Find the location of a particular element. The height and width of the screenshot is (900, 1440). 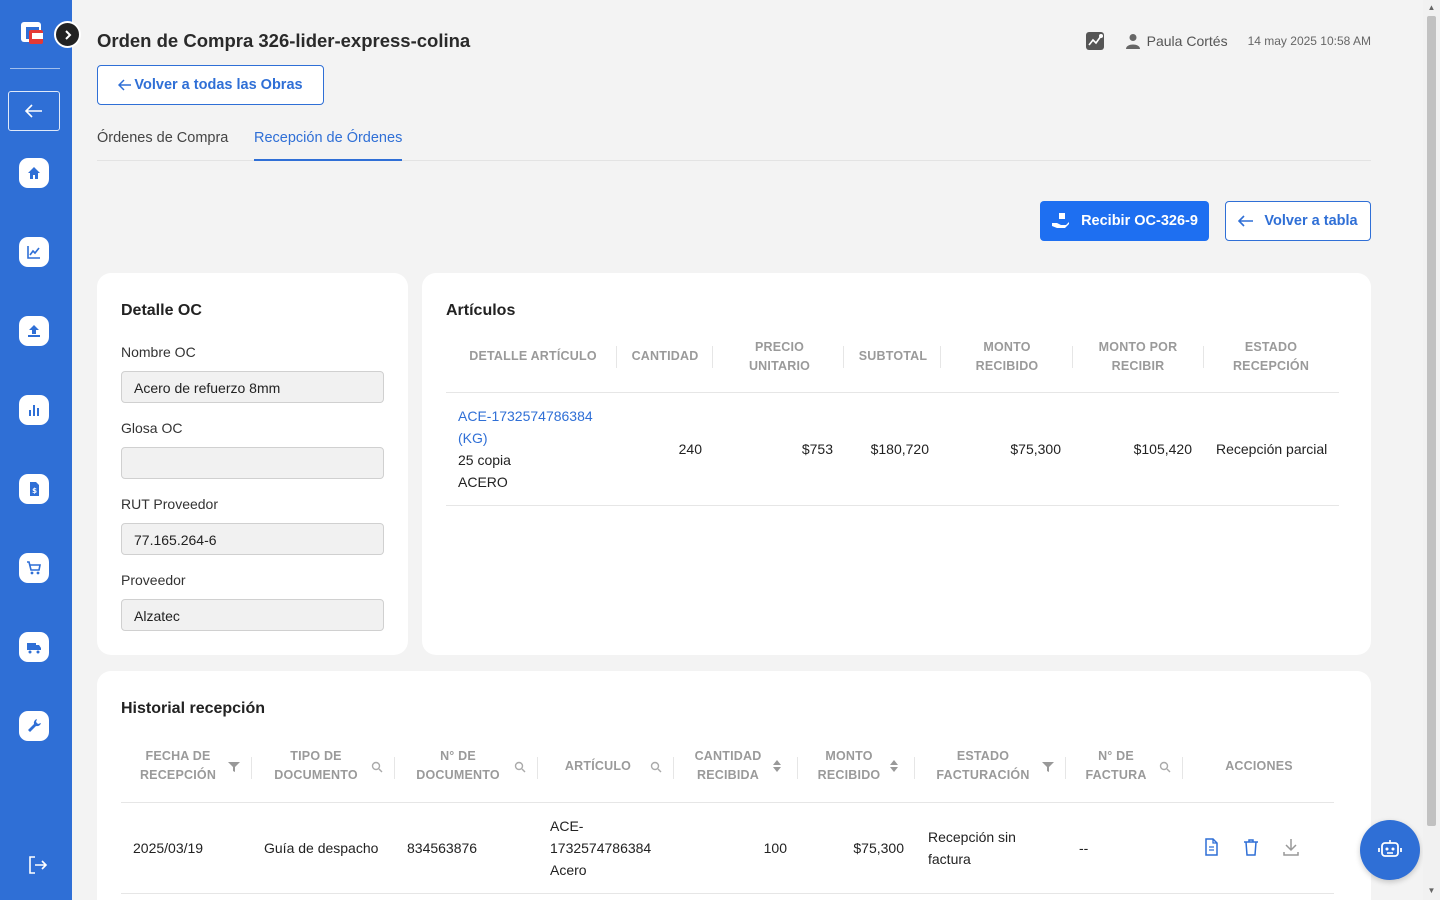

scroll-up-icon: ▲ is located at coordinates (1431, 7).